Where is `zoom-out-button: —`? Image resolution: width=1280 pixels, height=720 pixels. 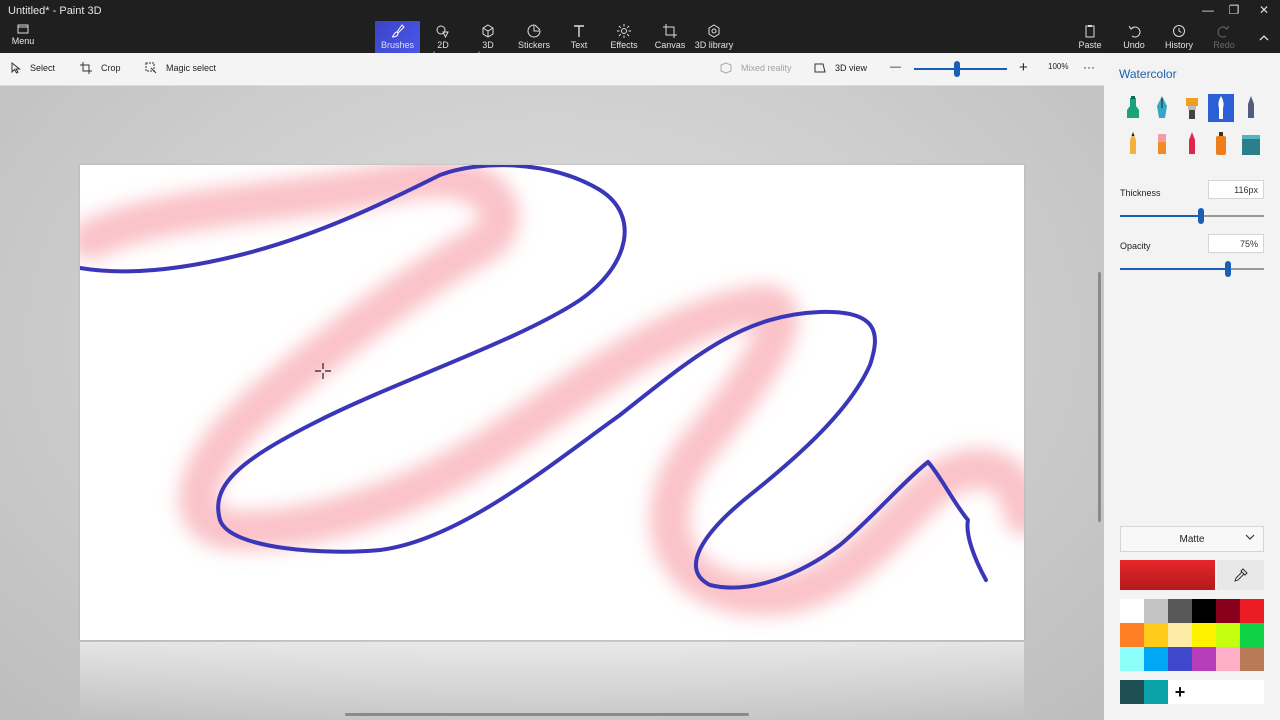 zoom-out-button: — is located at coordinates (895, 67).